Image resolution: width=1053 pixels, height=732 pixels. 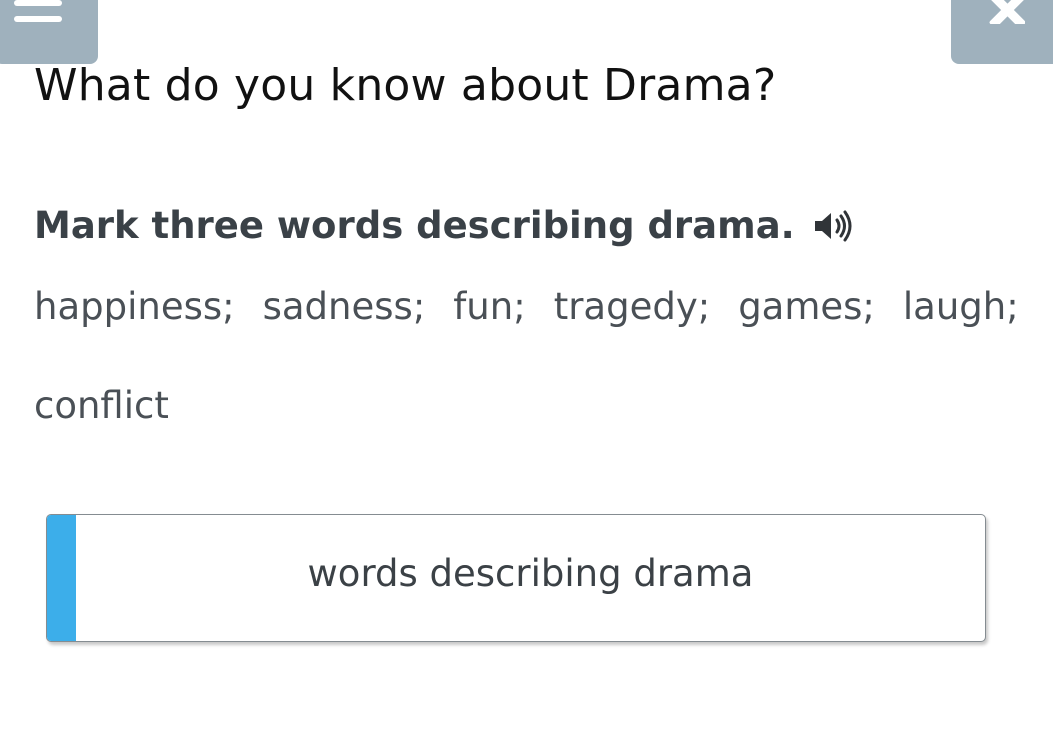 What do you see at coordinates (49, 32) in the screenshot?
I see `menu-button` at bounding box center [49, 32].